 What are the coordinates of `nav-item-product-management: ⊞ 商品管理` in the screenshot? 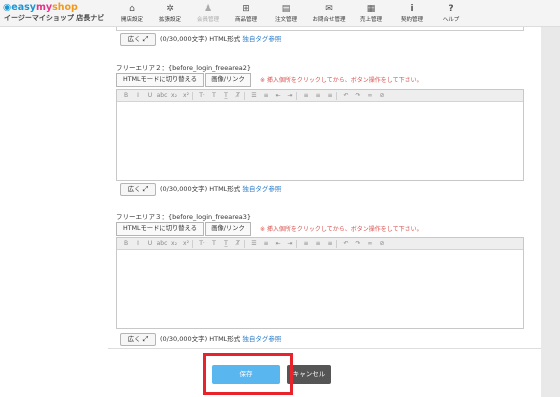 It's located at (246, 13).